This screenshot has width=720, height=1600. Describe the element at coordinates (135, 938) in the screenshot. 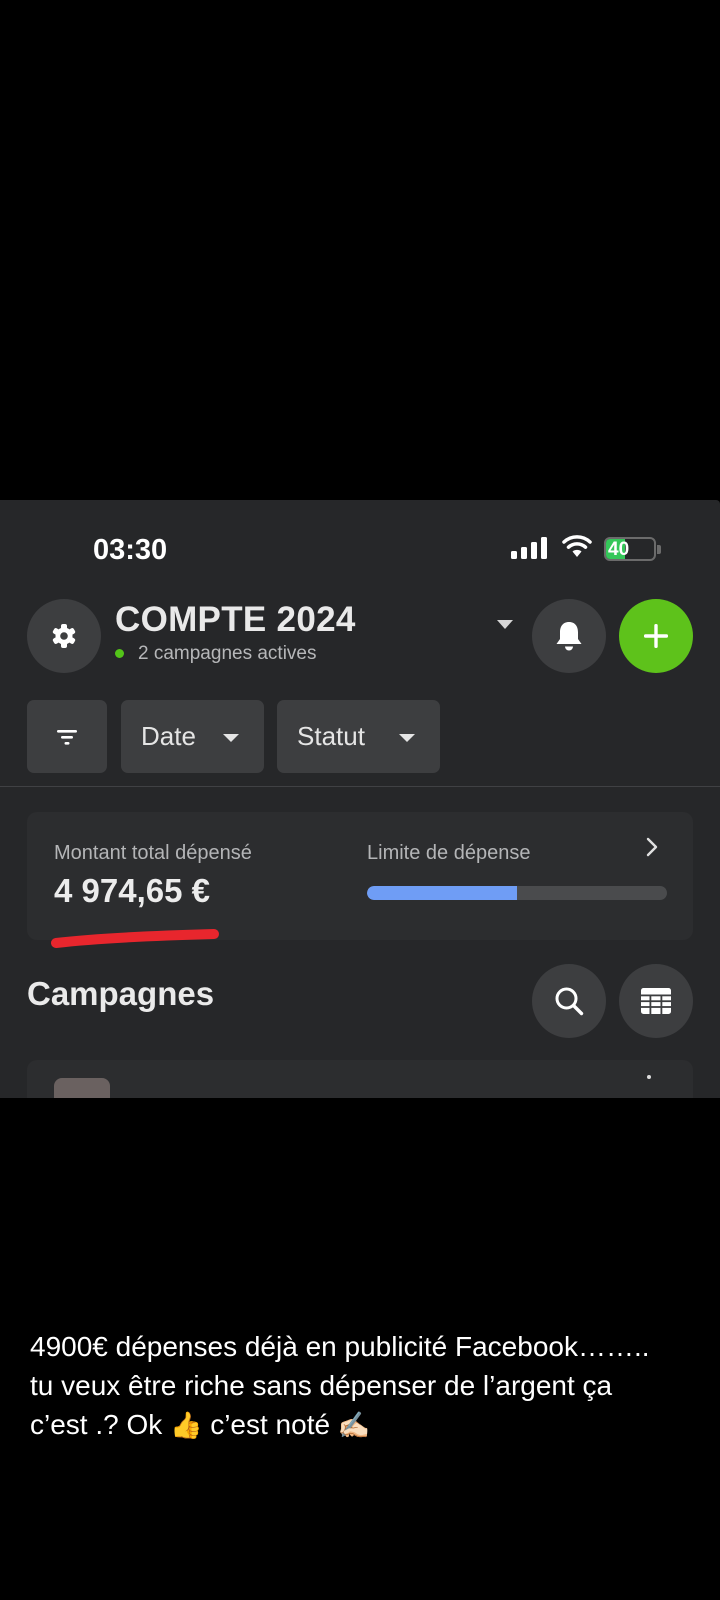

I see `red-underline-annotation` at that location.